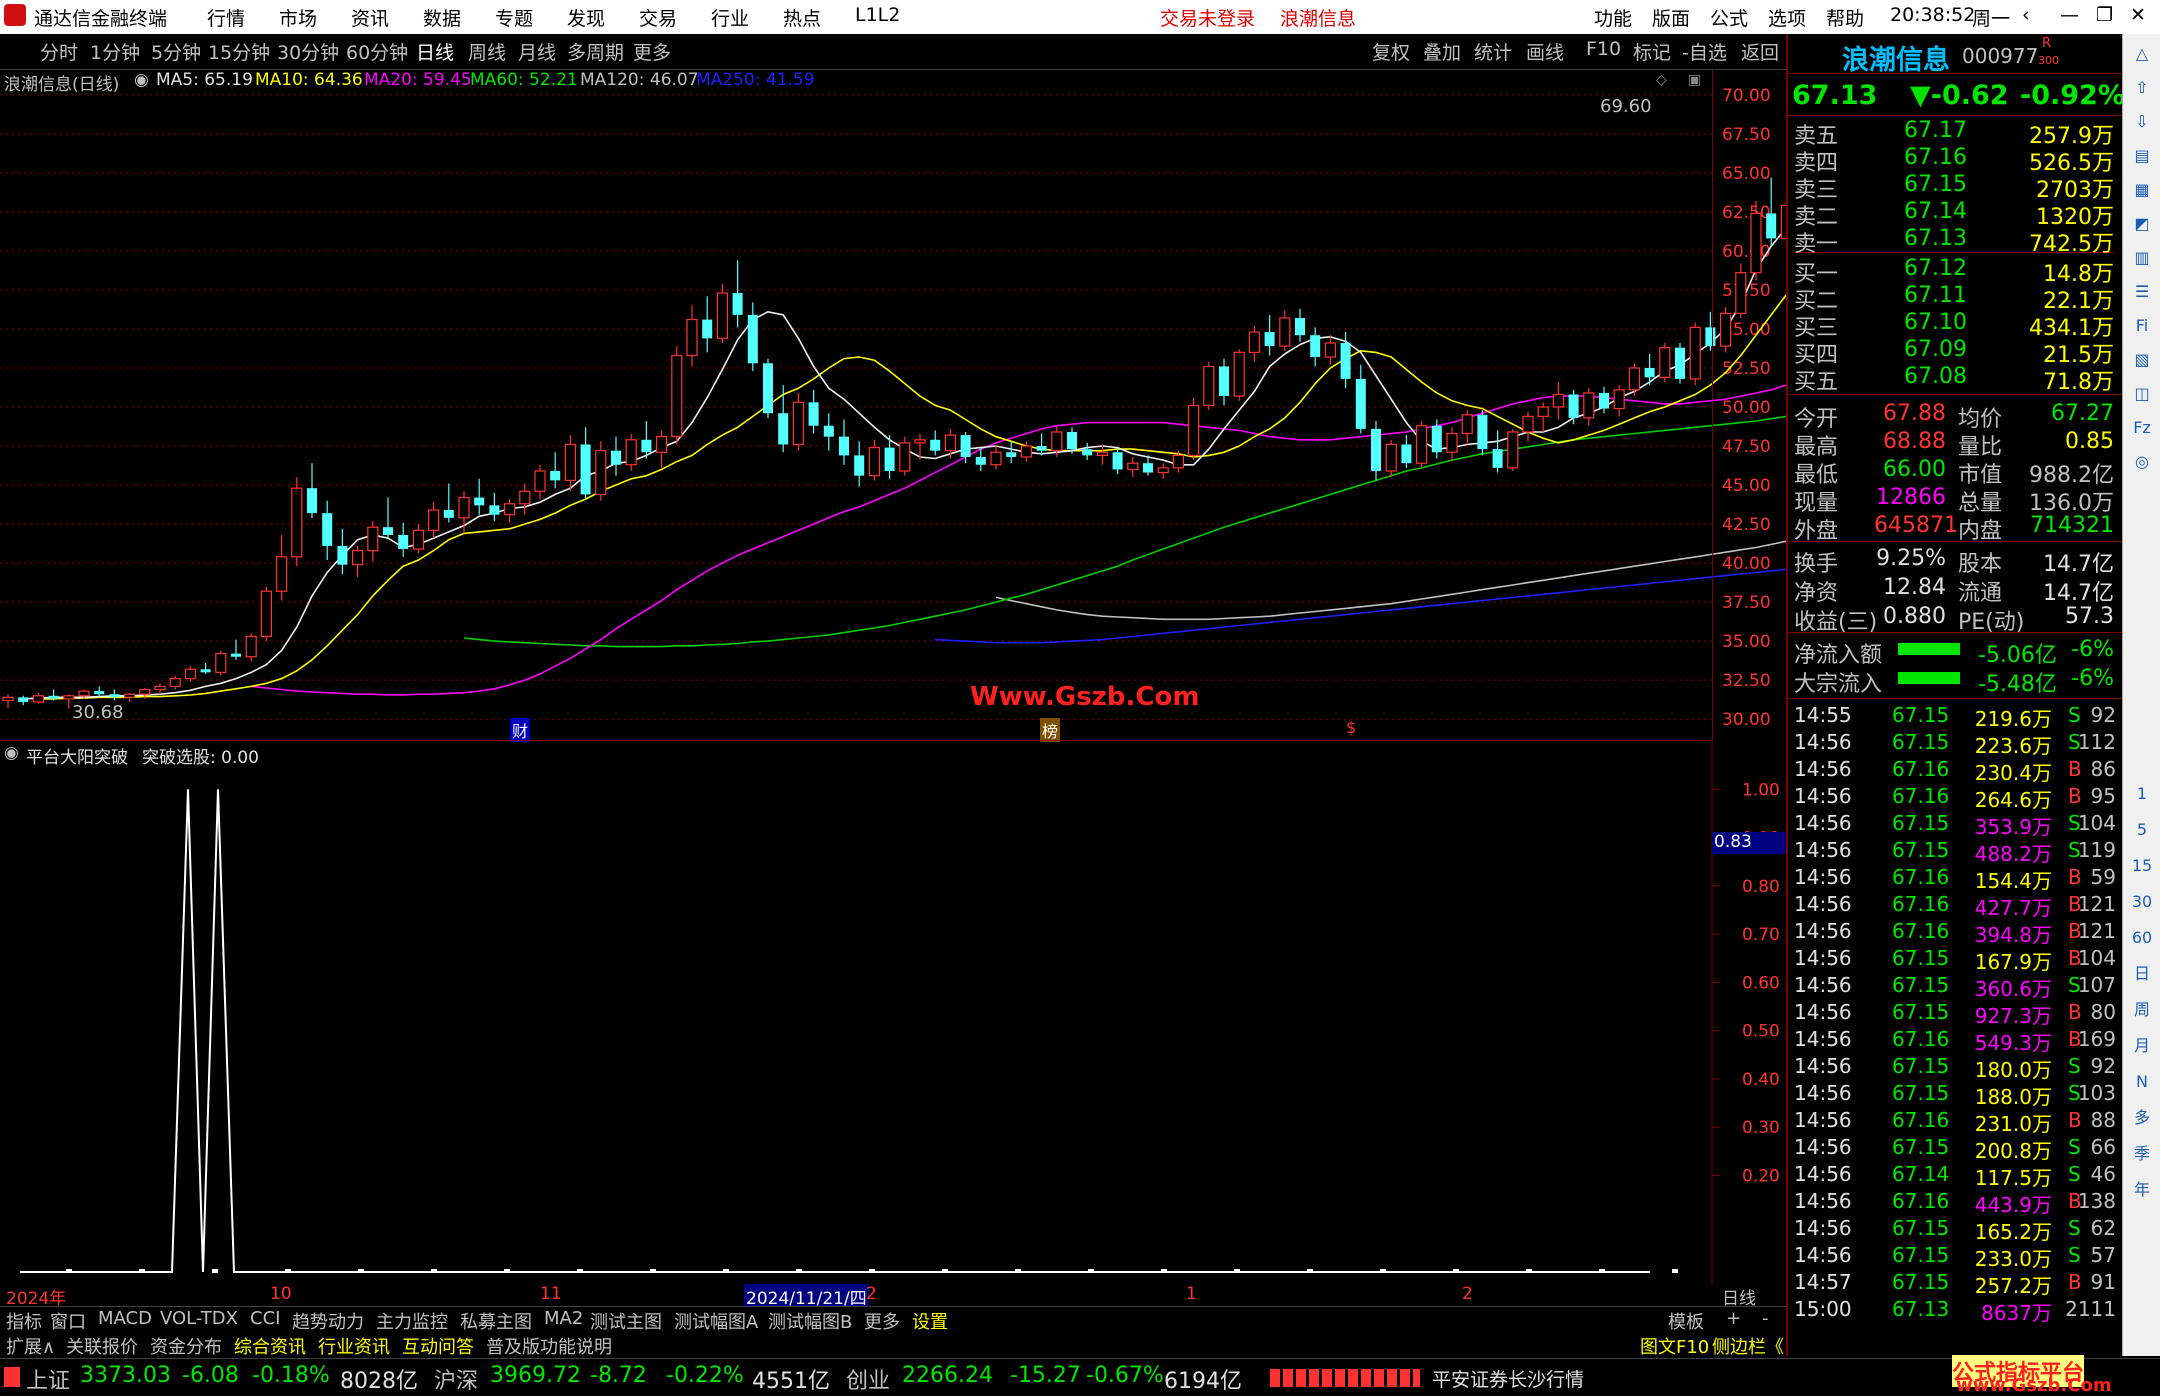 The height and width of the screenshot is (1396, 2160). What do you see at coordinates (1954, 160) in the screenshot?
I see `ask-row: 卖四 67.16 526.5万` at bounding box center [1954, 160].